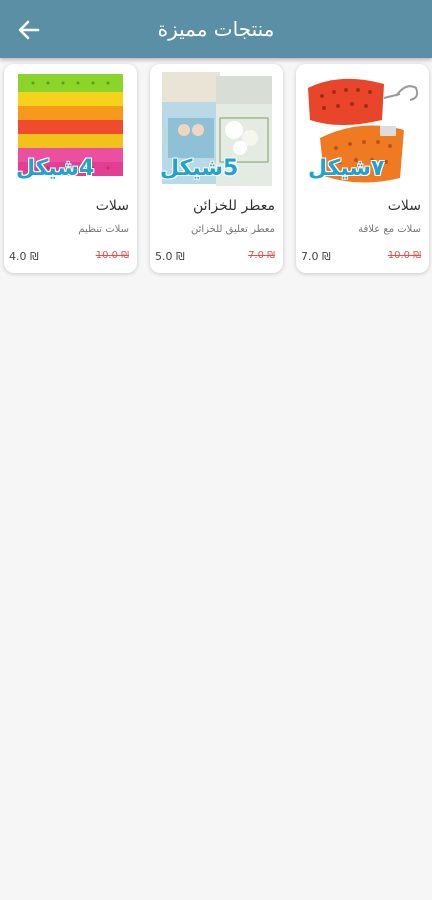 Image resolution: width=432 pixels, height=900 pixels. I want to click on product-price: 5.0 ₪, so click(170, 256).